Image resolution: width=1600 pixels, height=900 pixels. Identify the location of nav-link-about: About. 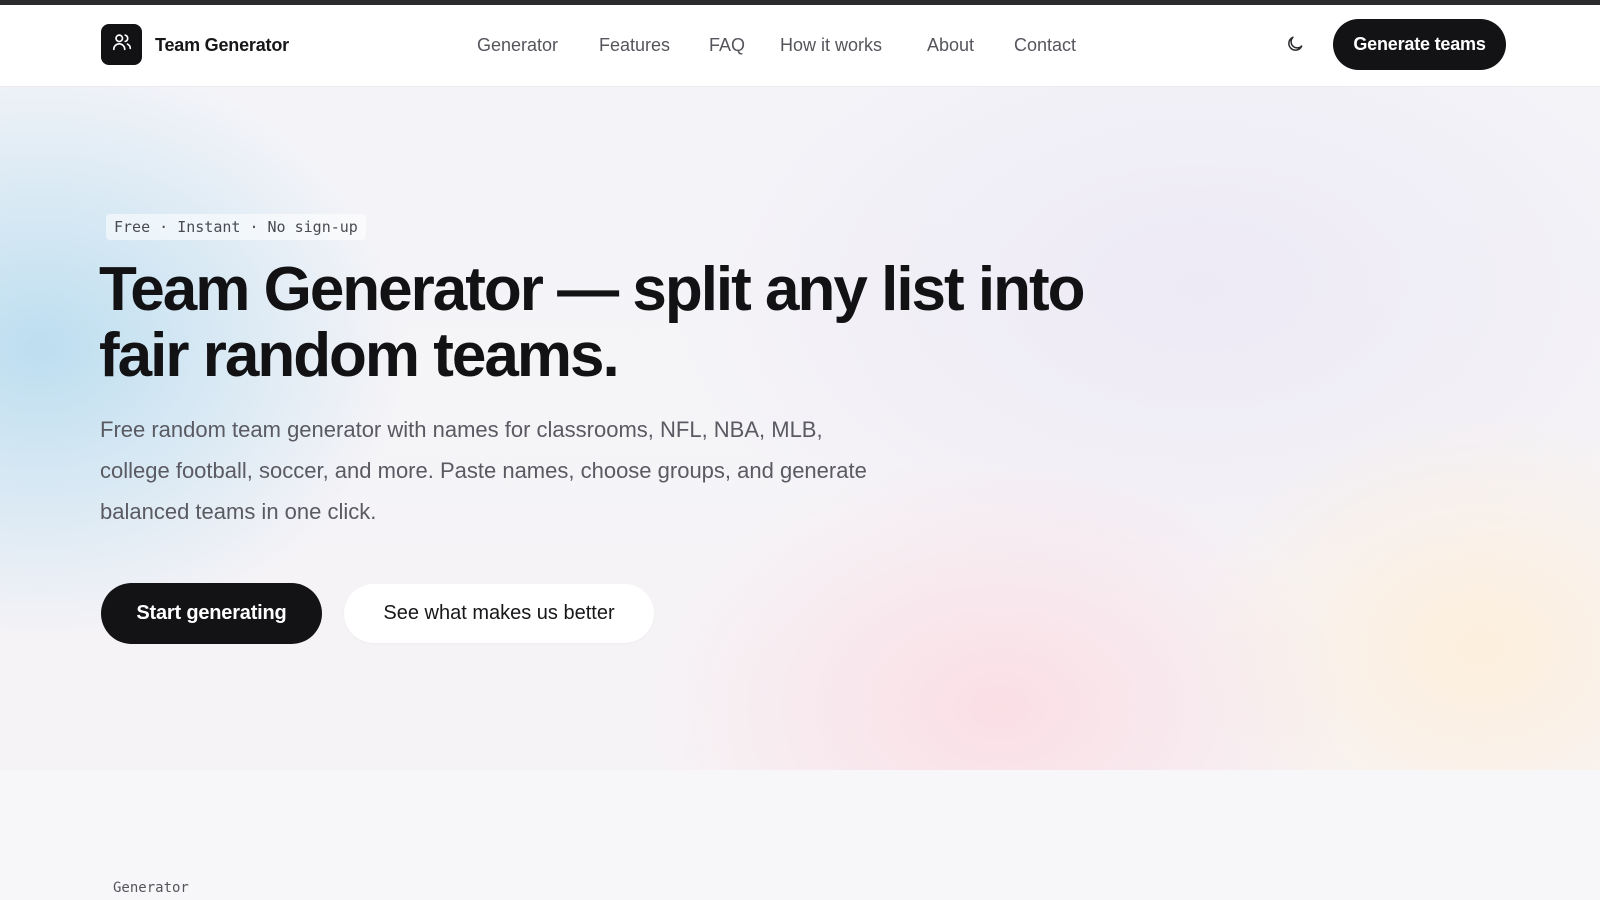
(950, 45).